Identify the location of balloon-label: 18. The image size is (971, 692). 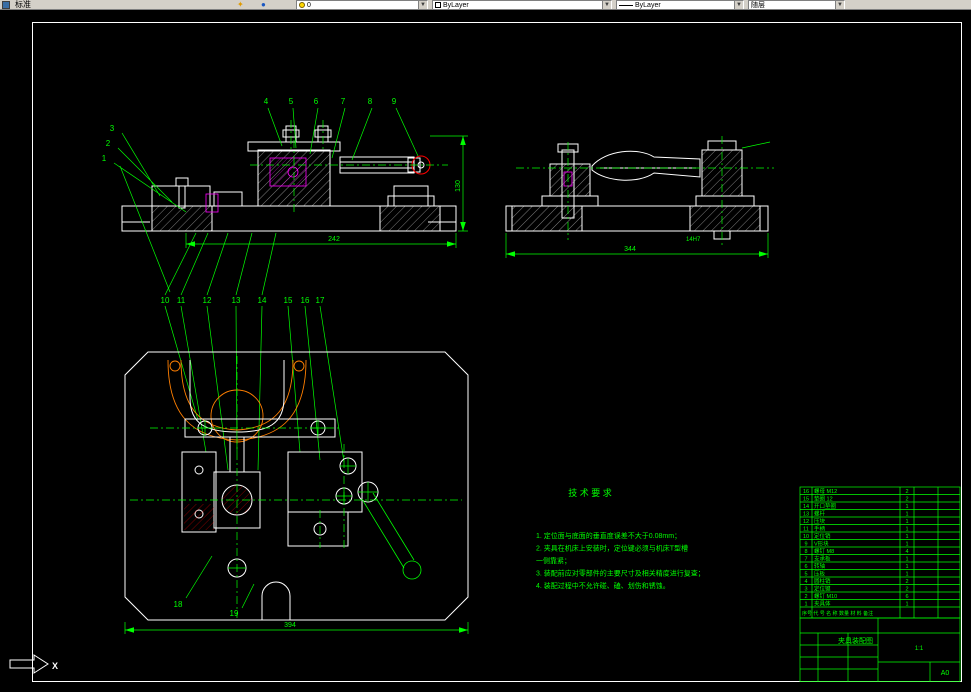
(178, 604).